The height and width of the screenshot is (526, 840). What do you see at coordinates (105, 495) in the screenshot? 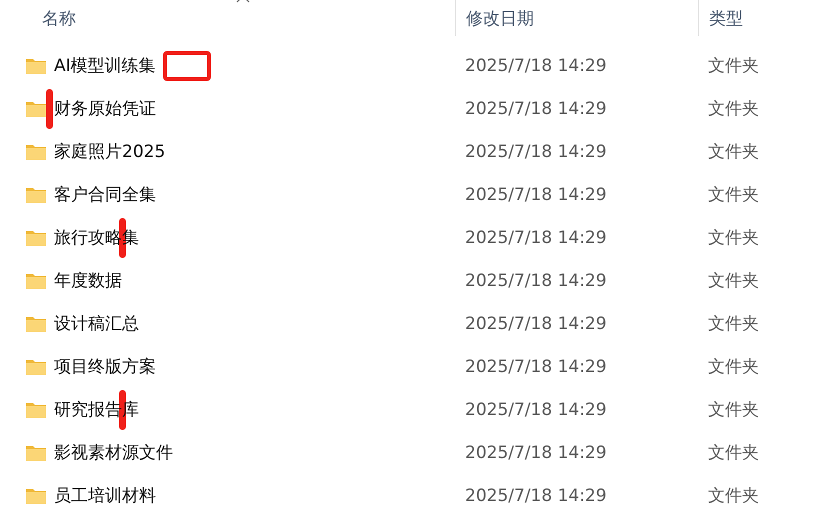
I see `file-name: 员工培训材料` at bounding box center [105, 495].